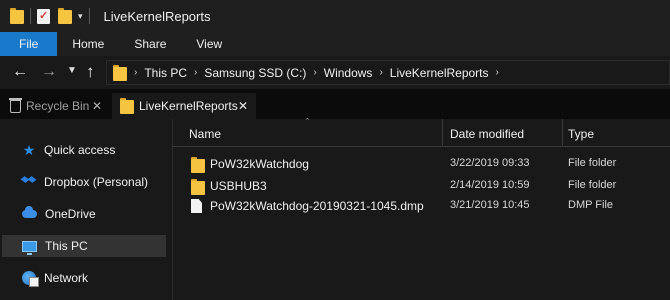 The height and width of the screenshot is (300, 670). What do you see at coordinates (238, 186) in the screenshot?
I see `file-name: USBHUB3` at bounding box center [238, 186].